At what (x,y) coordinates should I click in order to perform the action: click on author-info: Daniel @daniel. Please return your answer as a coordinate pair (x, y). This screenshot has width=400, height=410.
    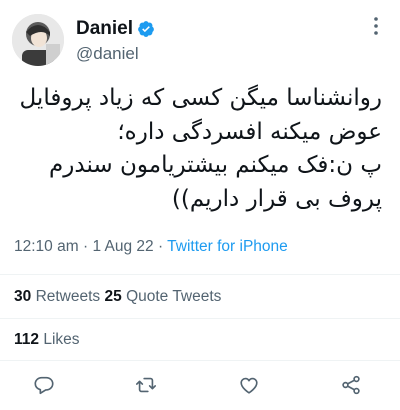
    Looking at the image, I should click on (115, 41).